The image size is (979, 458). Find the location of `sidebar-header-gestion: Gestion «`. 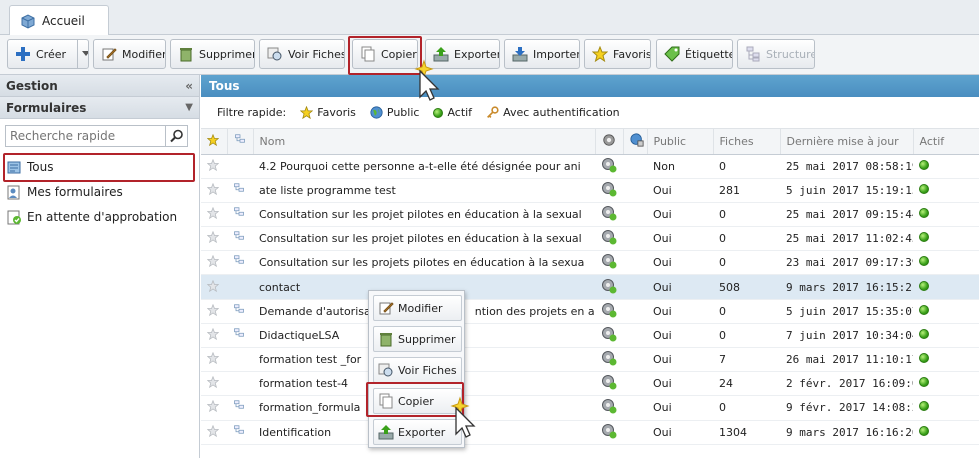

sidebar-header-gestion: Gestion « is located at coordinates (99, 86).